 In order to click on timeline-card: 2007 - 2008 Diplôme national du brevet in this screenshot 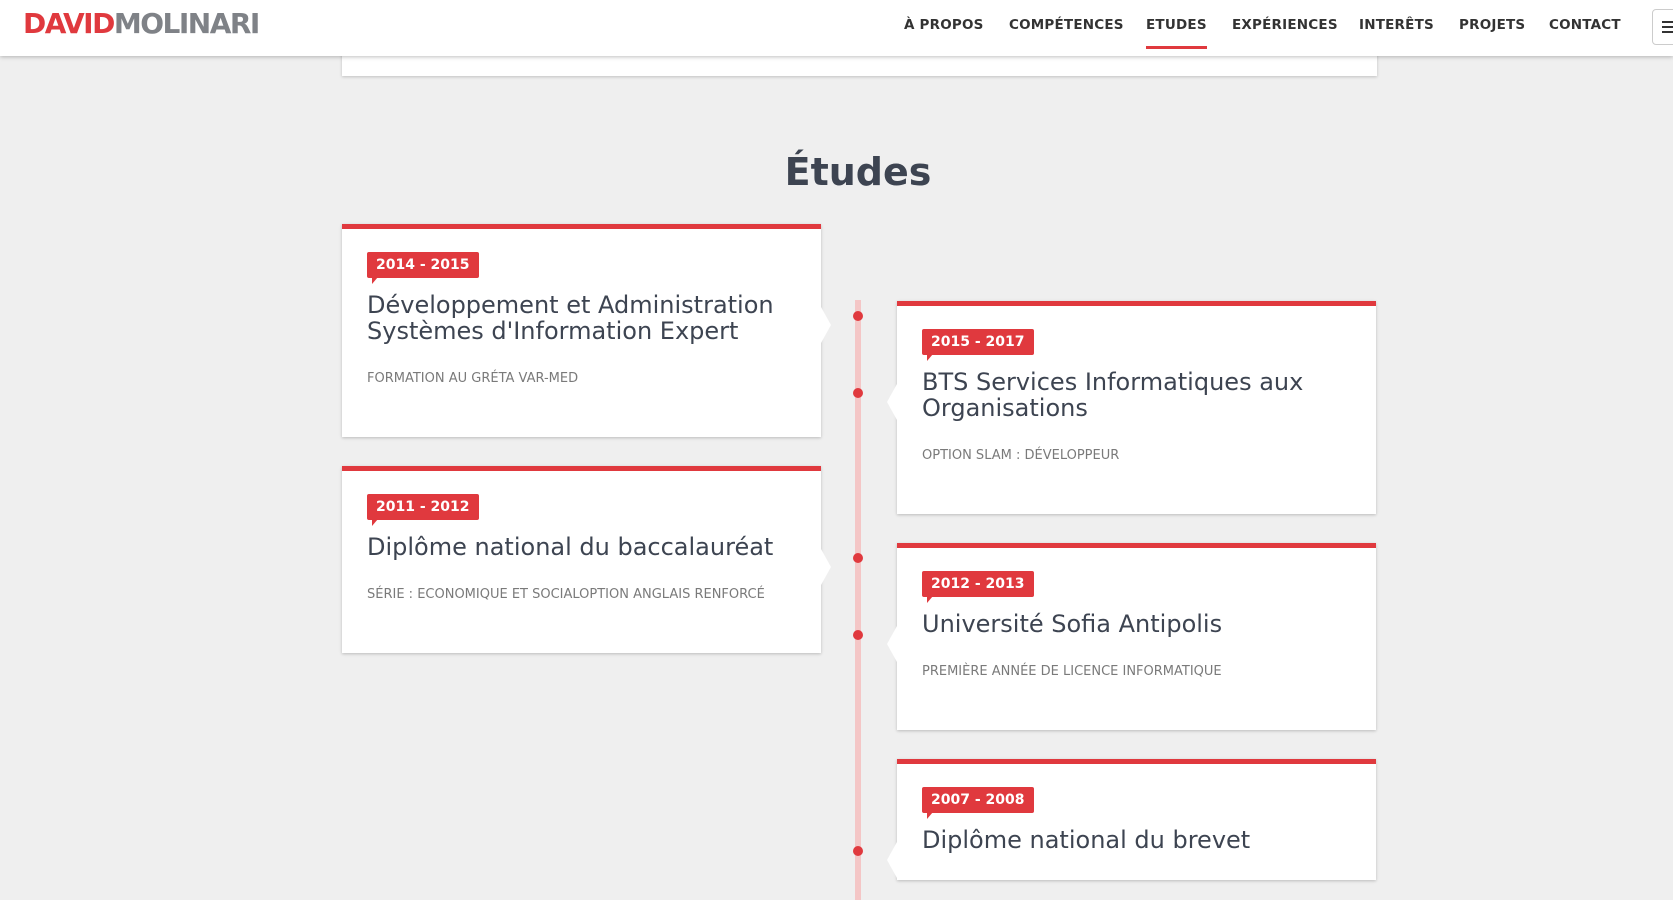, I will do `click(1131, 819)`.